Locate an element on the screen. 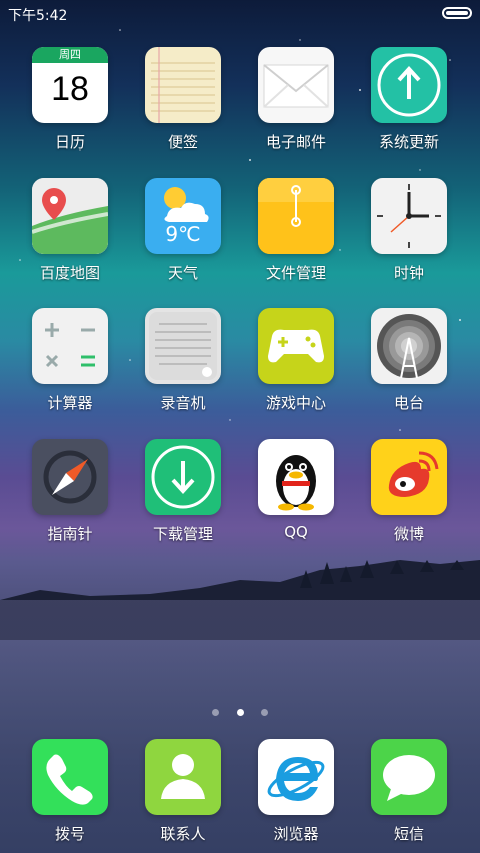 Image resolution: width=480 pixels, height=853 pixels. dock-sms: 短信 is located at coordinates (409, 791).